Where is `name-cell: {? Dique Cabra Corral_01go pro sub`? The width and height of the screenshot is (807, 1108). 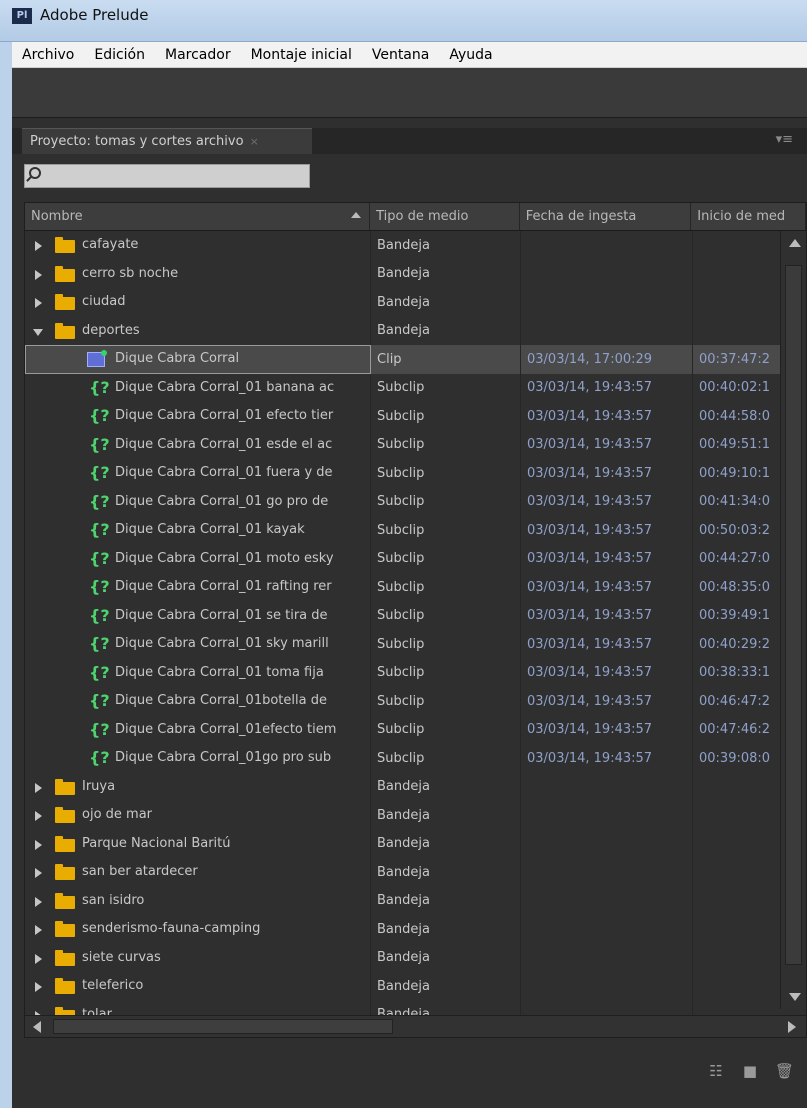
name-cell: {? Dique Cabra Corral_01go pro sub is located at coordinates (198, 758).